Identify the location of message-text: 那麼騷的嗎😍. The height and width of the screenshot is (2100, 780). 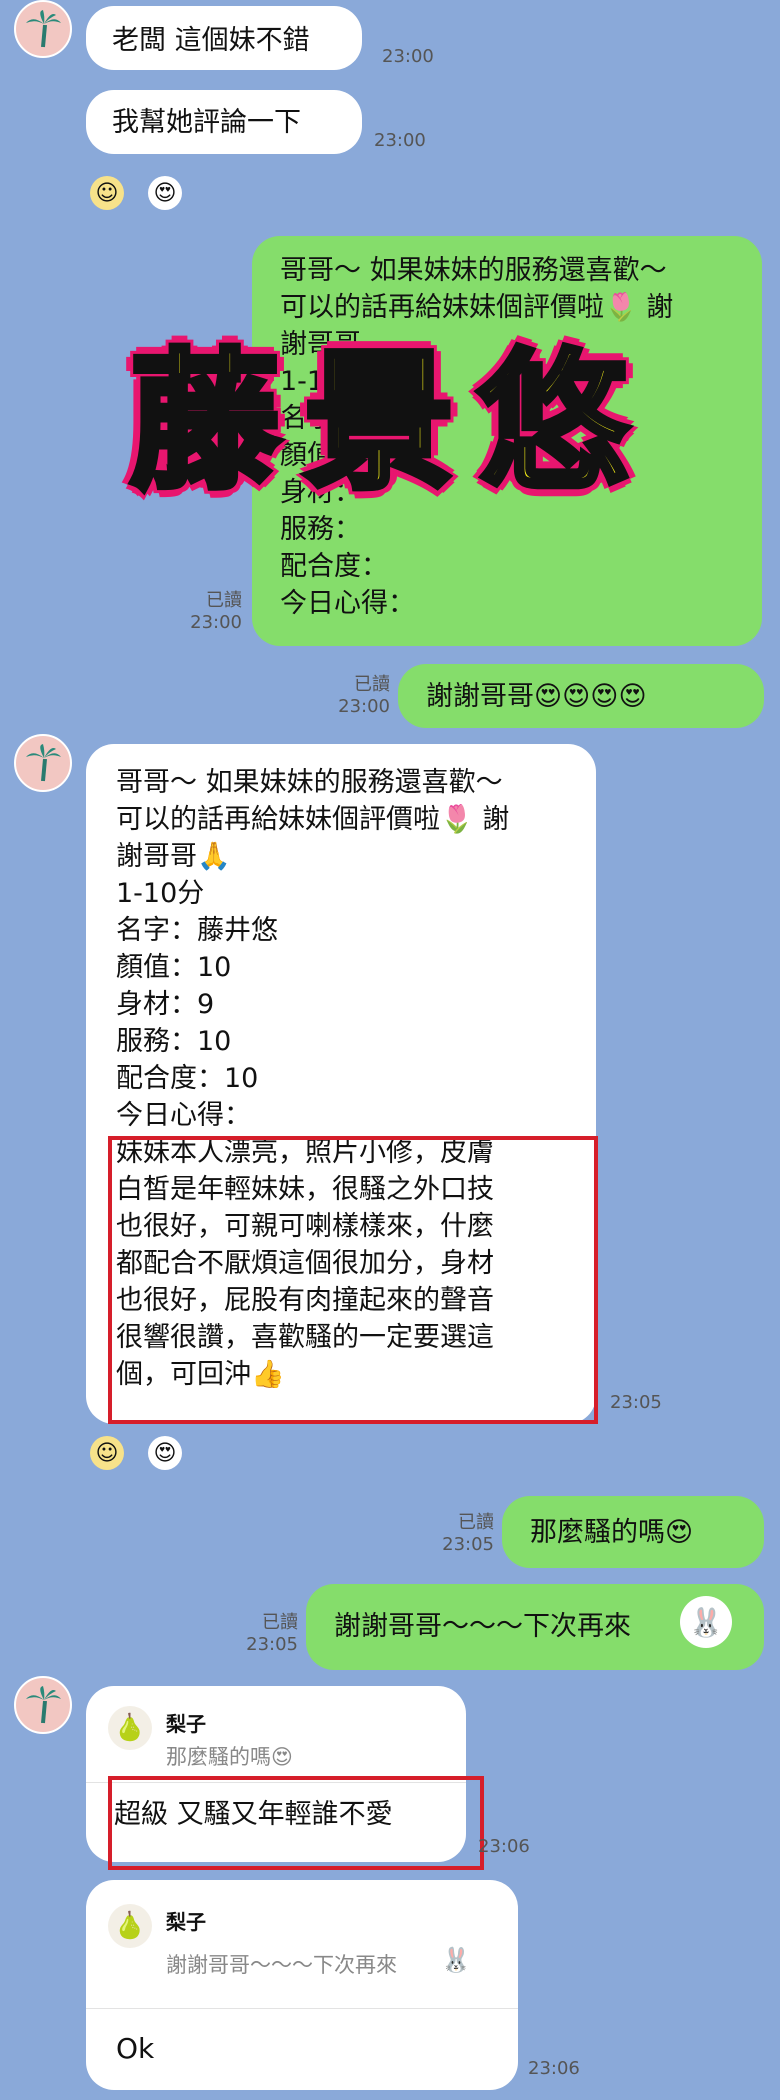
(612, 1532).